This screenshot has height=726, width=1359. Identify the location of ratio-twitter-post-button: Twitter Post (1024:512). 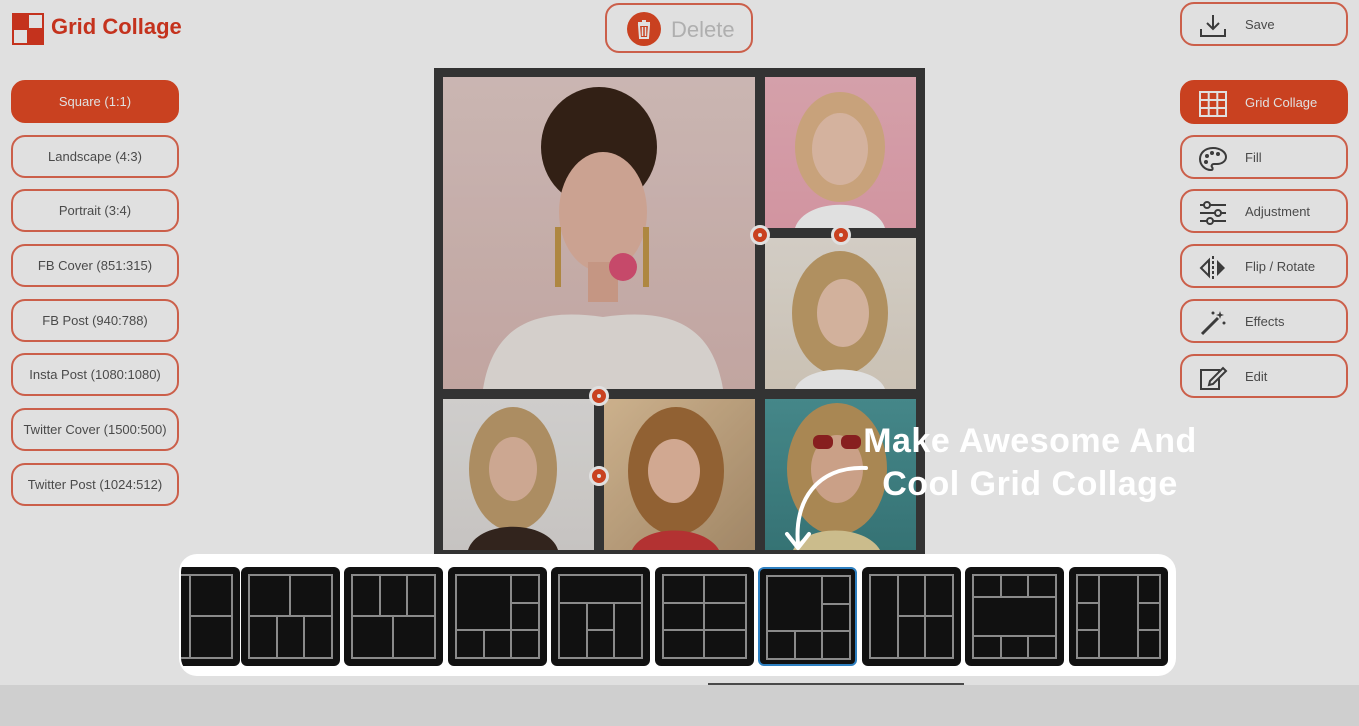
(95, 484).